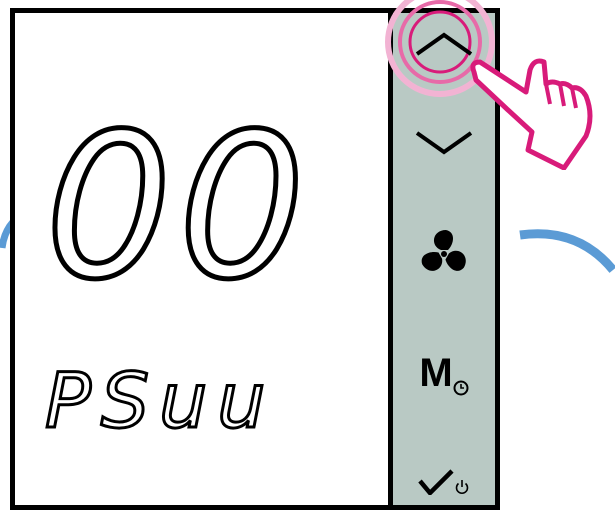  I want to click on mode-button: M, so click(444, 373).